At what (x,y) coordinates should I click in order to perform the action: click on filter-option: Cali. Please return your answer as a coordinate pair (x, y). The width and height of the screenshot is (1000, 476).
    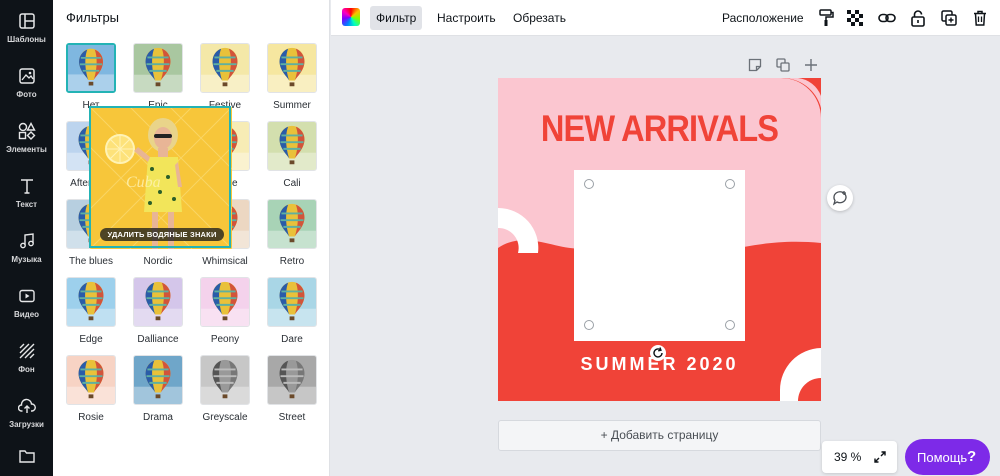
    Looking at the image, I should click on (292, 157).